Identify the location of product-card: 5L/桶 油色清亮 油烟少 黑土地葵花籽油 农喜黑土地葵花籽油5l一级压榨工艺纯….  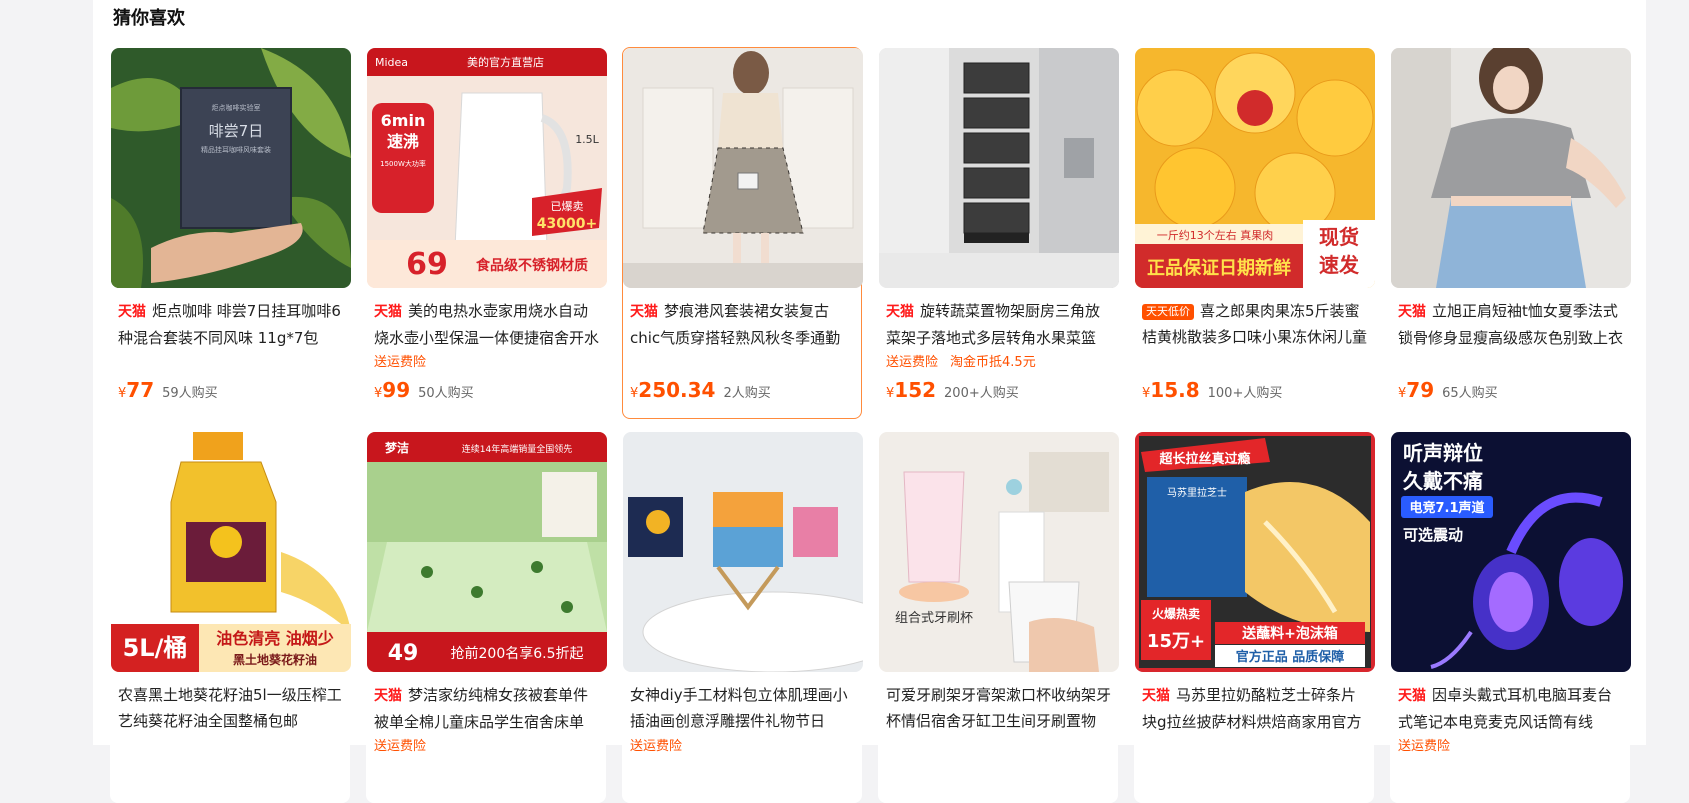
(230, 617).